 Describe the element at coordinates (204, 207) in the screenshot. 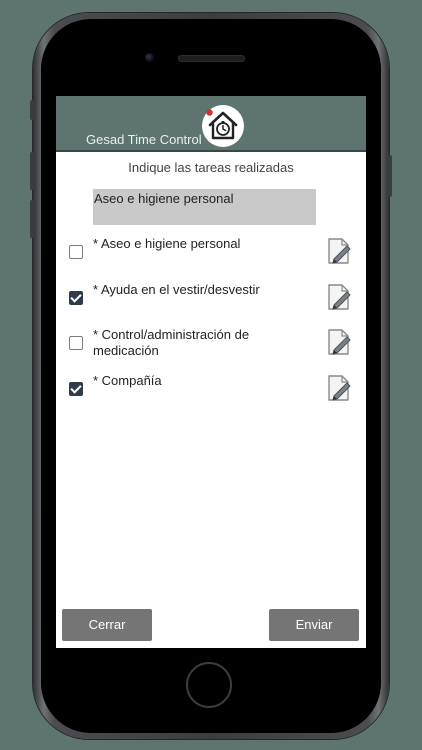

I see `selected-task-field: Aseo e higiene personal` at that location.